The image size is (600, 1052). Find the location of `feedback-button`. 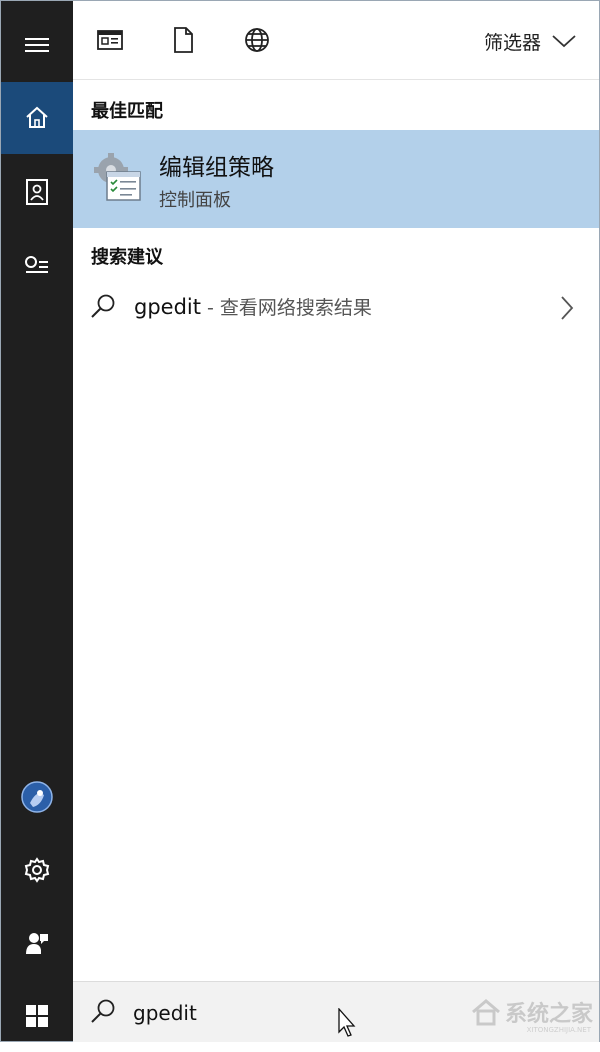

feedback-button is located at coordinates (37, 943).